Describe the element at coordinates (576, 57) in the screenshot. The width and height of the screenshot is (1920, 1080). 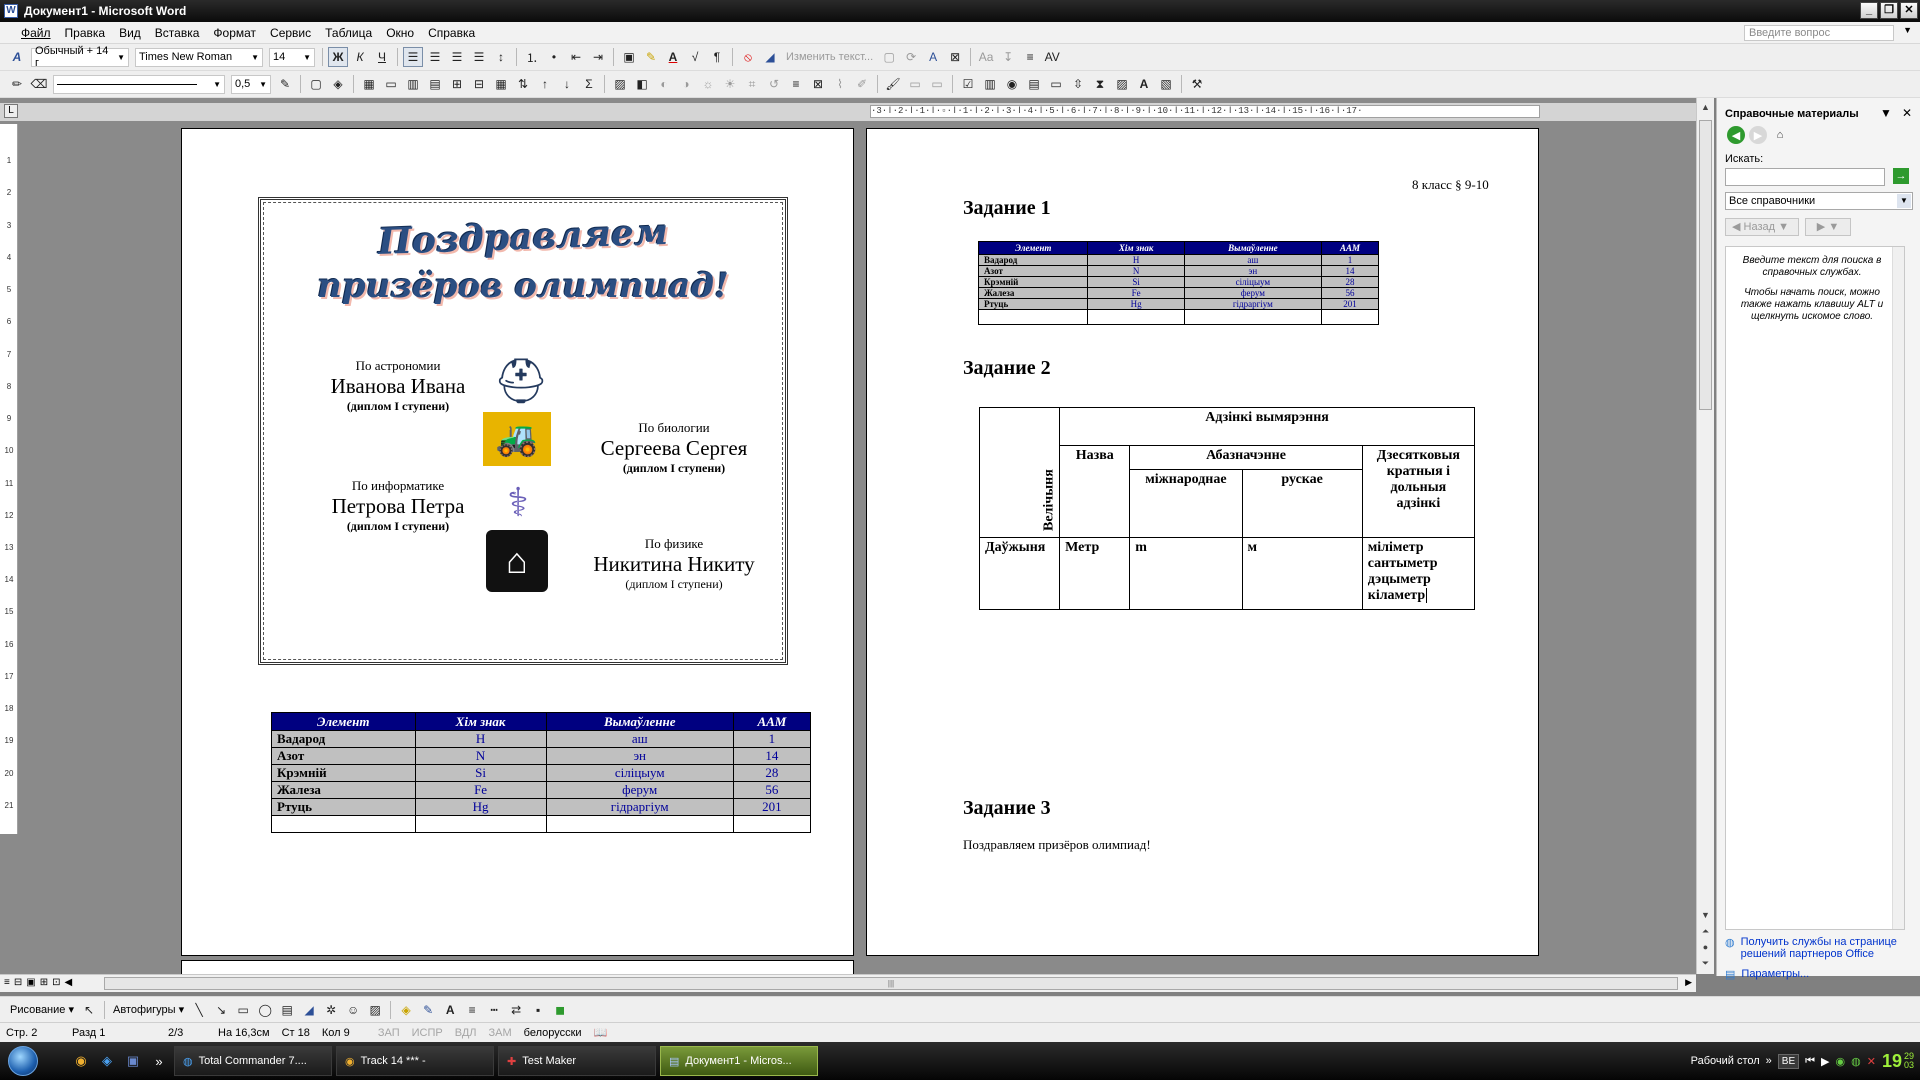
I see `decrease-indent-icon: ⇤` at that location.